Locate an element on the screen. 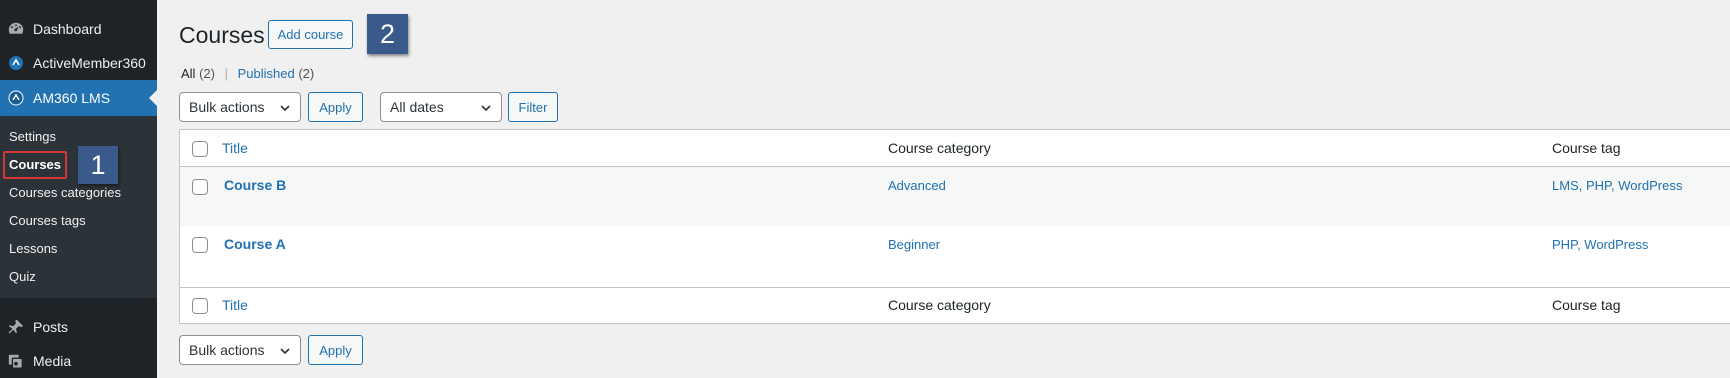 The image size is (1730, 378). table-header-row: Title Course category Course tag is located at coordinates (955, 148).